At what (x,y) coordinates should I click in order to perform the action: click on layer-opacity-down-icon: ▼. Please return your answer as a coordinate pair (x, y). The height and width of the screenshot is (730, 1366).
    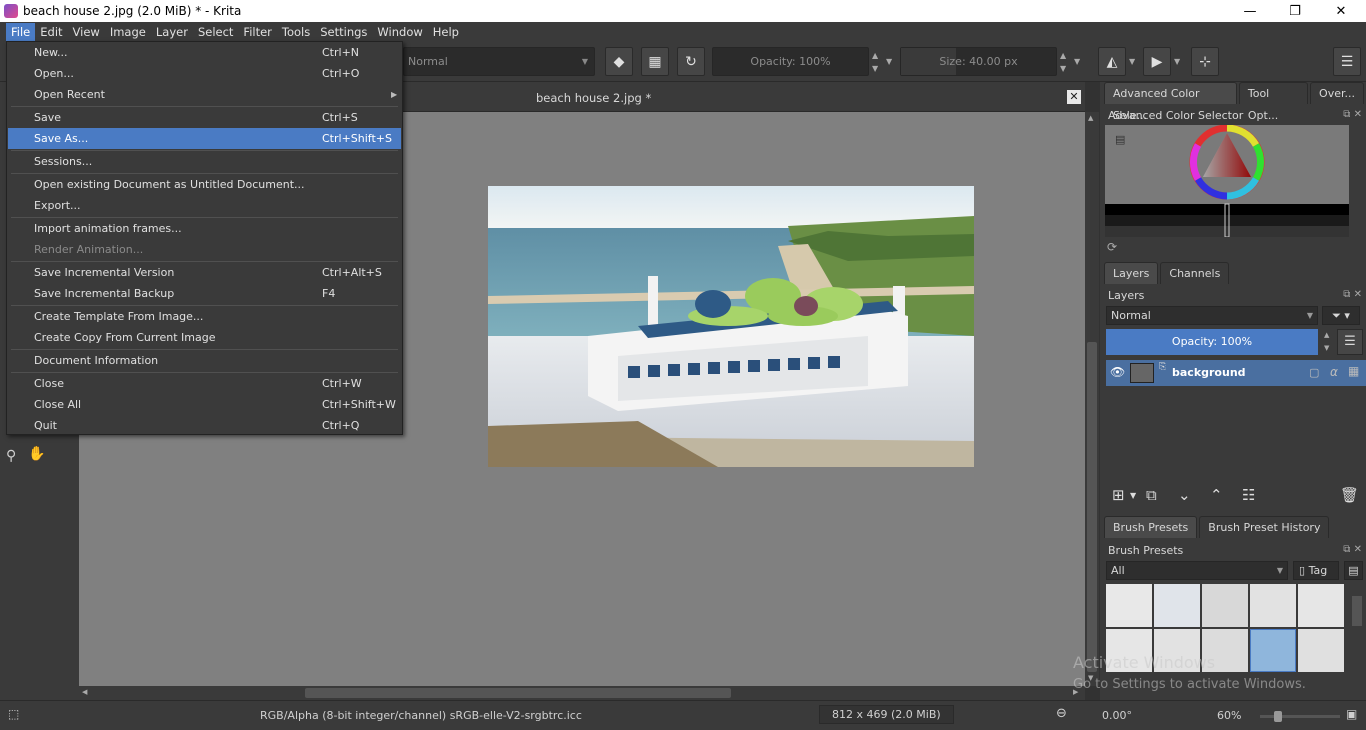
    Looking at the image, I should click on (1326, 348).